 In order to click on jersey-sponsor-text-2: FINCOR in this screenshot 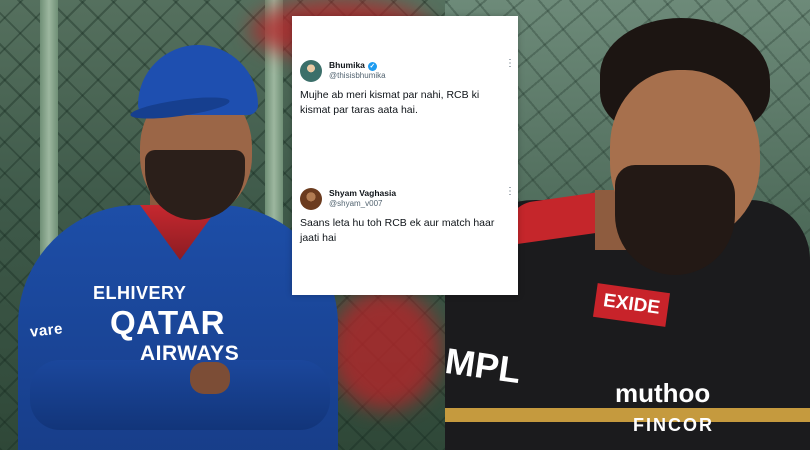, I will do `click(673, 425)`.